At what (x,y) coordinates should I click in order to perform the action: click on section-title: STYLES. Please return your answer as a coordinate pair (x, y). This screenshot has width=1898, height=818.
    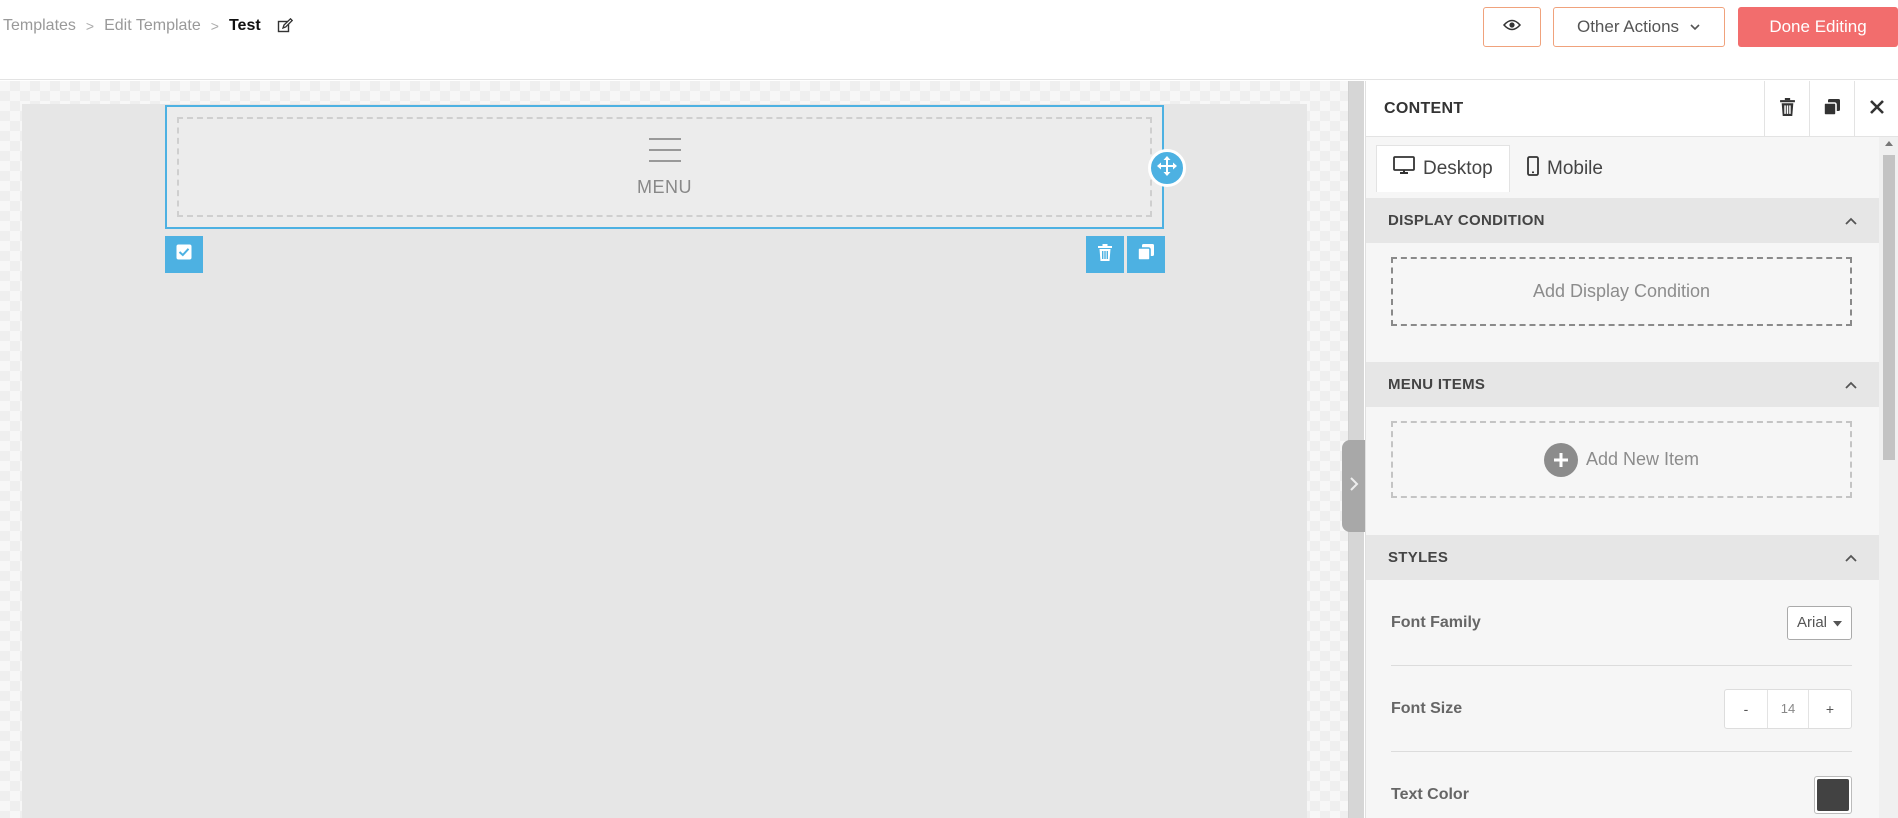
    Looking at the image, I should click on (1418, 557).